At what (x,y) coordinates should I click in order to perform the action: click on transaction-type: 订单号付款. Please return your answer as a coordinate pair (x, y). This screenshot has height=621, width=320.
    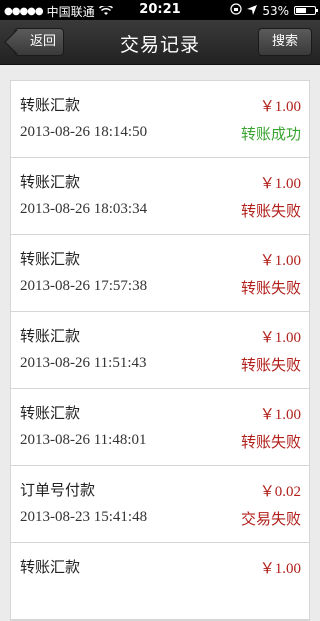
    Looking at the image, I should click on (58, 490).